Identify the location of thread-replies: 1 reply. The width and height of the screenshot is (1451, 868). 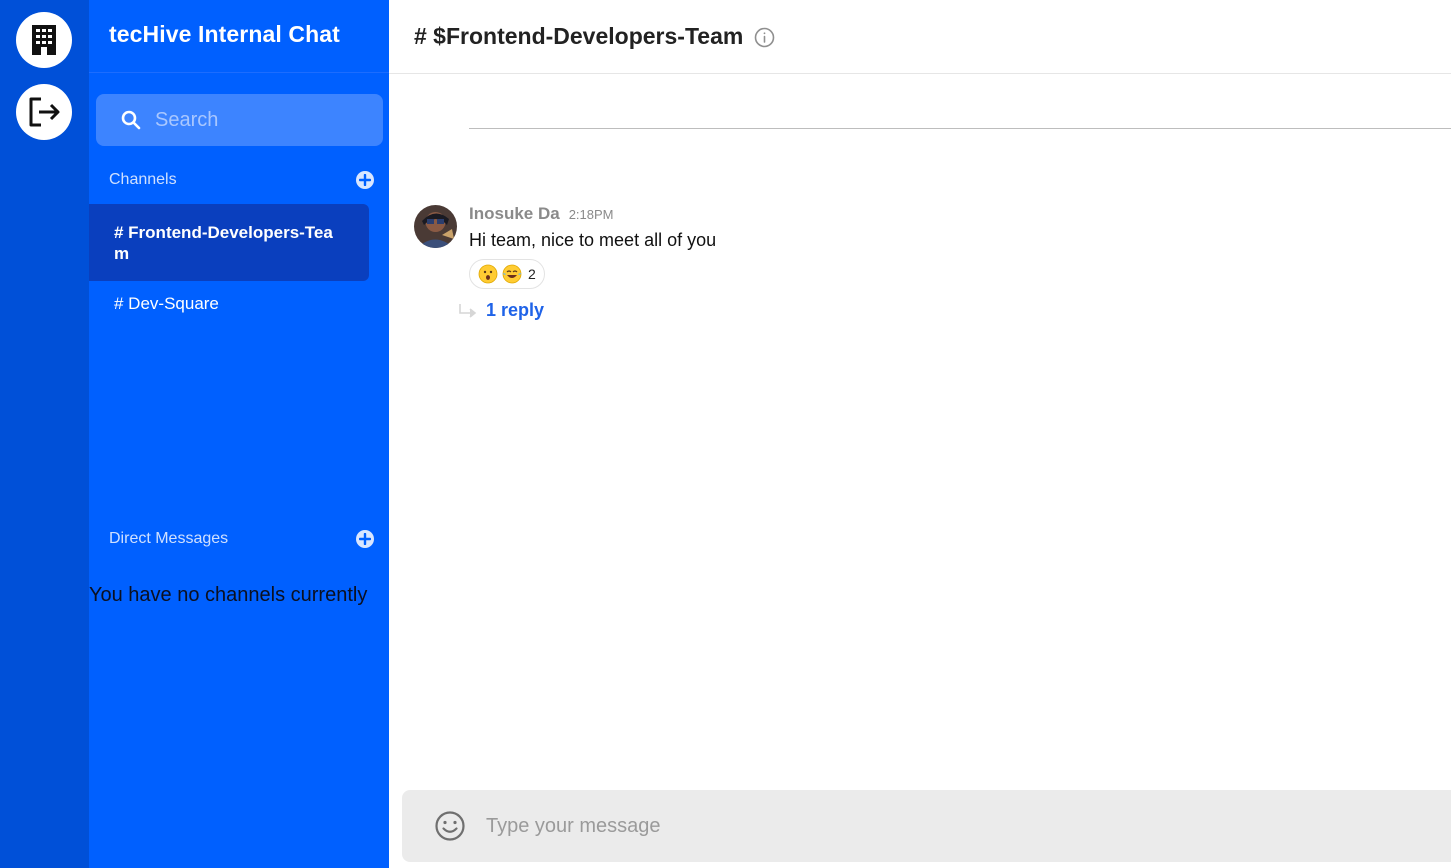
(501, 310).